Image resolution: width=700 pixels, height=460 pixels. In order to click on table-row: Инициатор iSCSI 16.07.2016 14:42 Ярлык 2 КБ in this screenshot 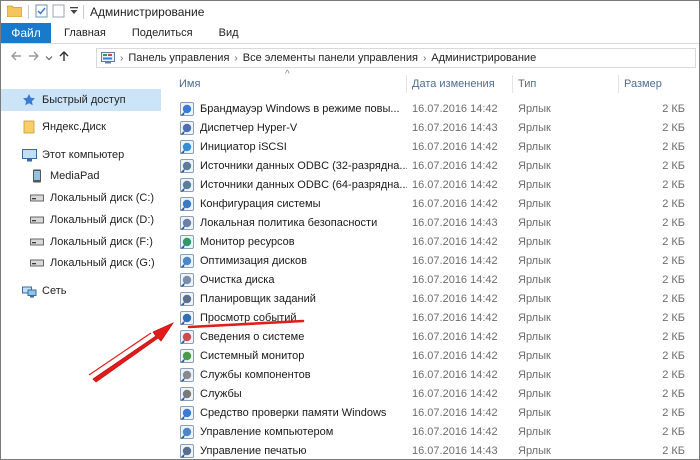, I will do `click(436, 146)`.